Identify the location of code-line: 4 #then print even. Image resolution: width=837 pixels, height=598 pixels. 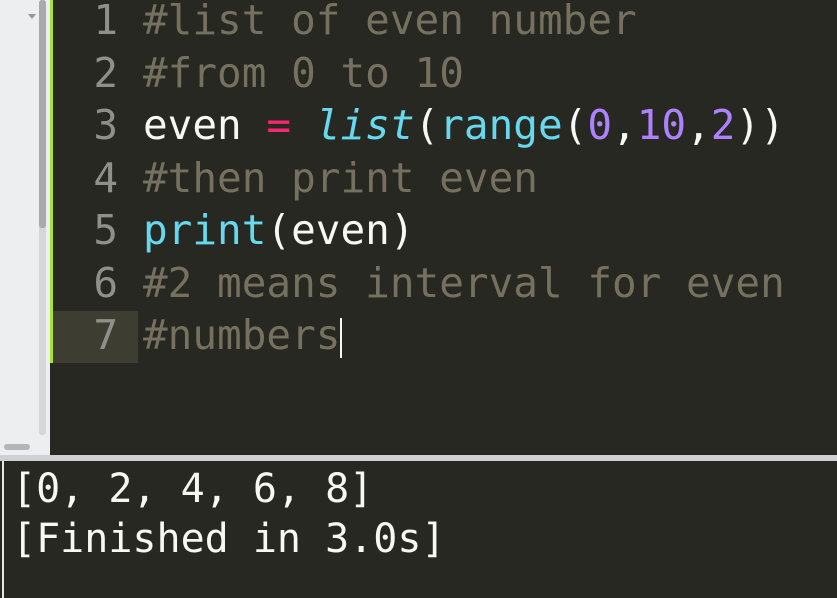
(445, 178).